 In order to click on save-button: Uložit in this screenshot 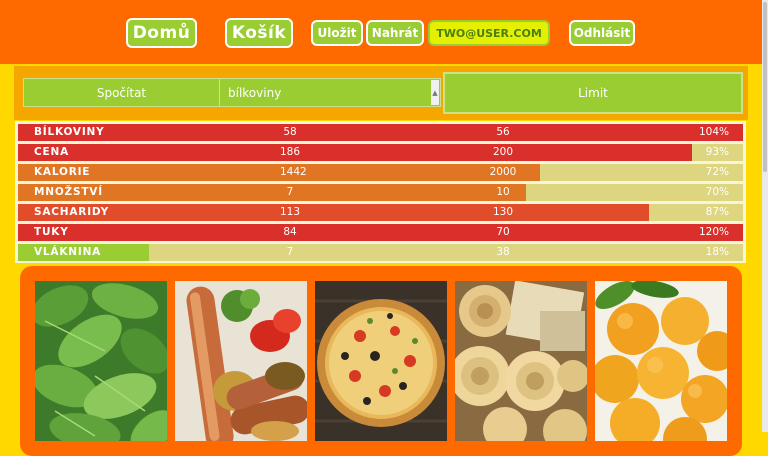, I will do `click(337, 33)`.